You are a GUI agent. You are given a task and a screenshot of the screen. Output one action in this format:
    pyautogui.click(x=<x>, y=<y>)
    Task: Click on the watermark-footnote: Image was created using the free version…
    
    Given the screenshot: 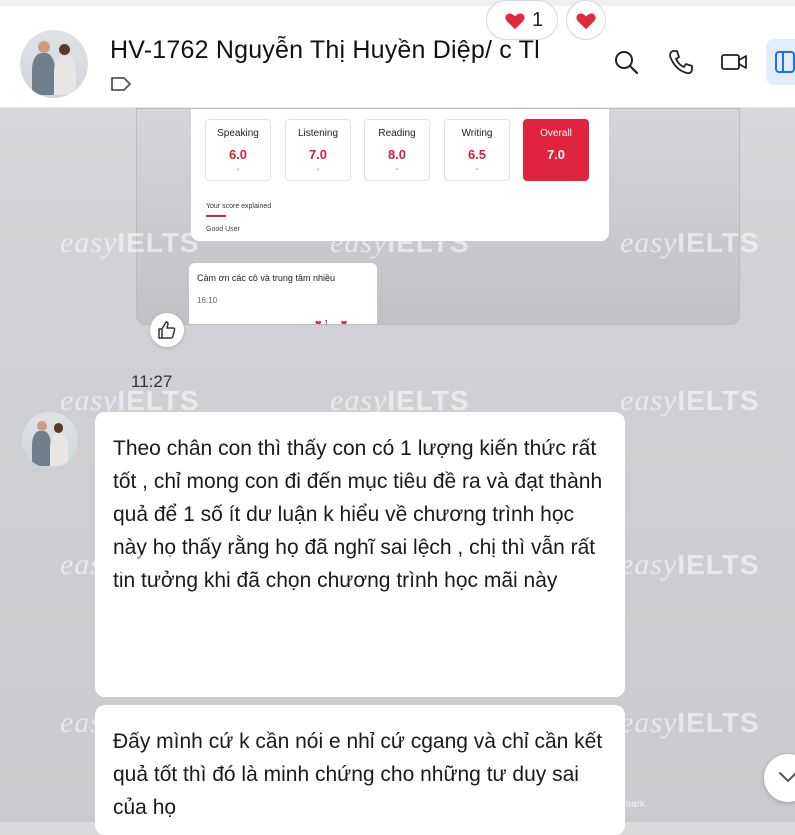 What is the action you would take?
    pyautogui.click(x=429, y=804)
    